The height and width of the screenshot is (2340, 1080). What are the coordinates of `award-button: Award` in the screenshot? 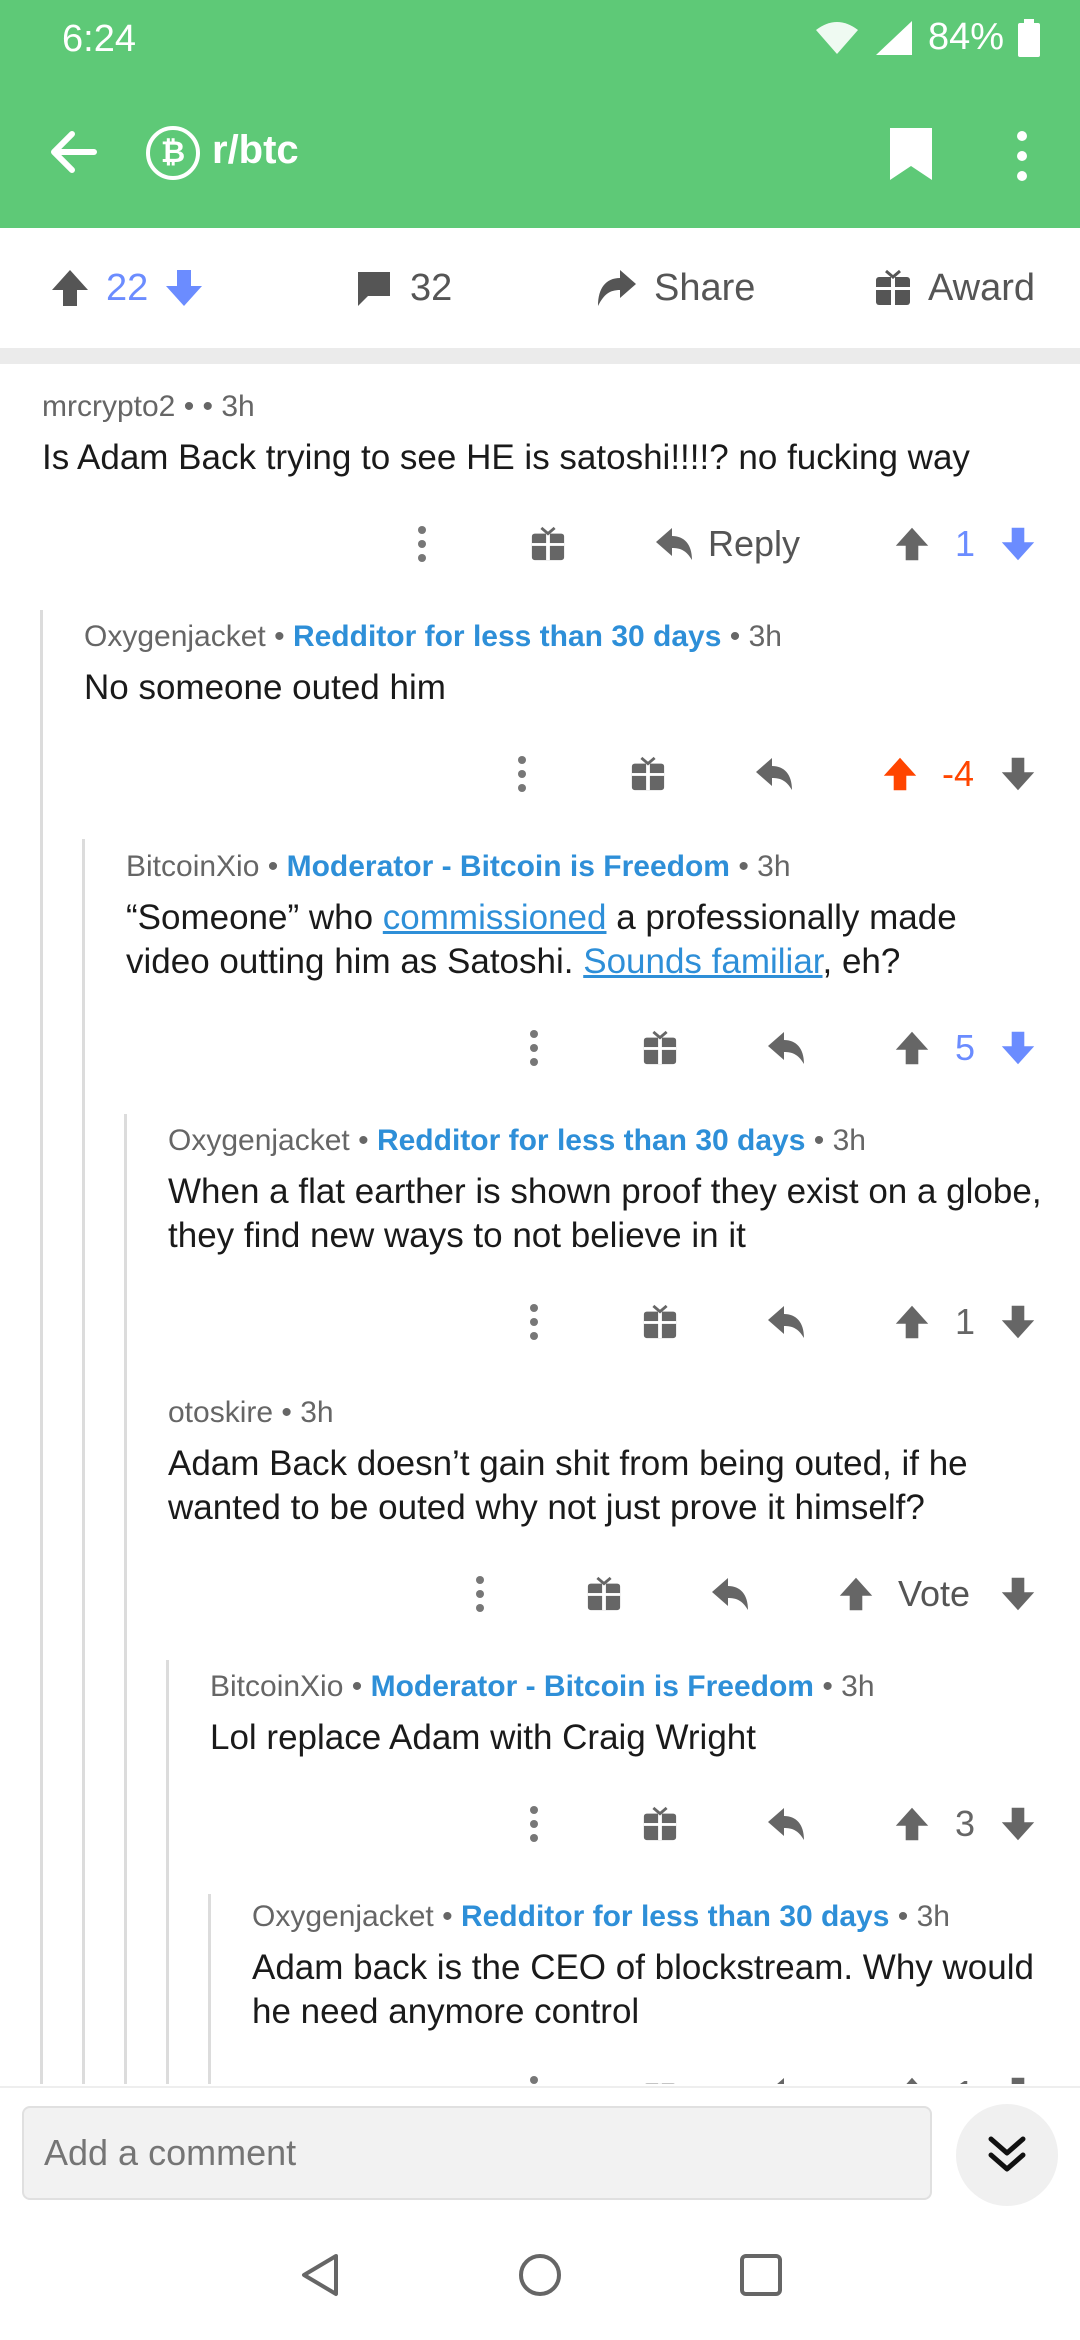 It's located at (954, 288).